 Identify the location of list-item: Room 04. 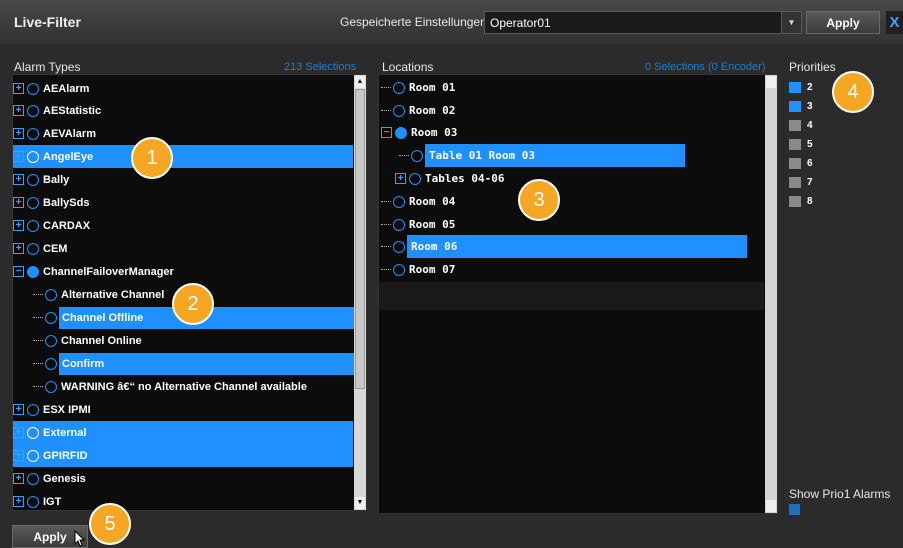
(571, 201).